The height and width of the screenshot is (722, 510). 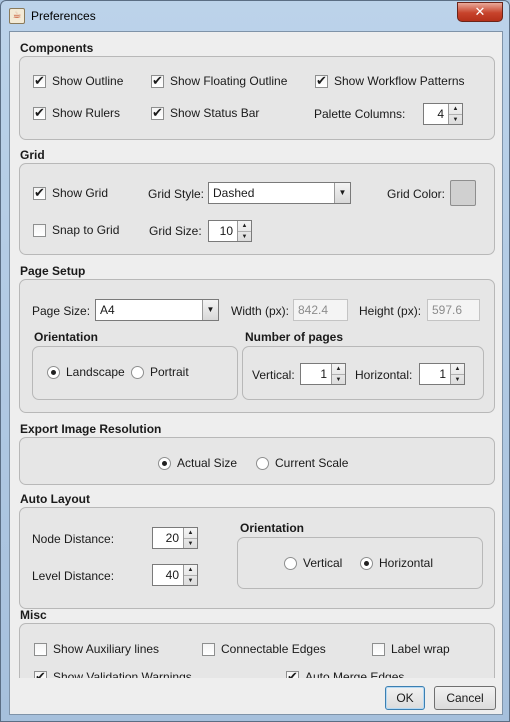 I want to click on show-grid-label: Show Grid, so click(x=80, y=193).